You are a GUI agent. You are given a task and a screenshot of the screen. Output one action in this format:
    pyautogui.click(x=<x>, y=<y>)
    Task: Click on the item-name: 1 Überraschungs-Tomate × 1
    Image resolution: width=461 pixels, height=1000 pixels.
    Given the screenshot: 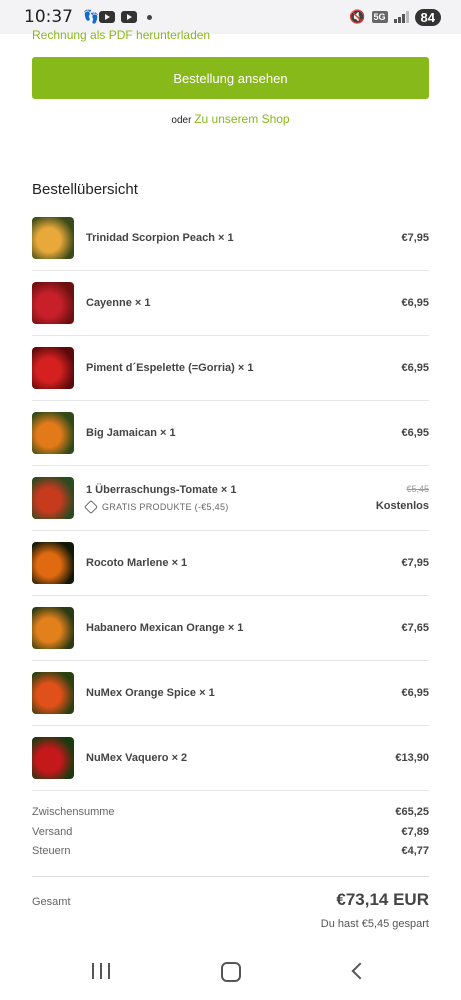 What is the action you would take?
    pyautogui.click(x=161, y=490)
    